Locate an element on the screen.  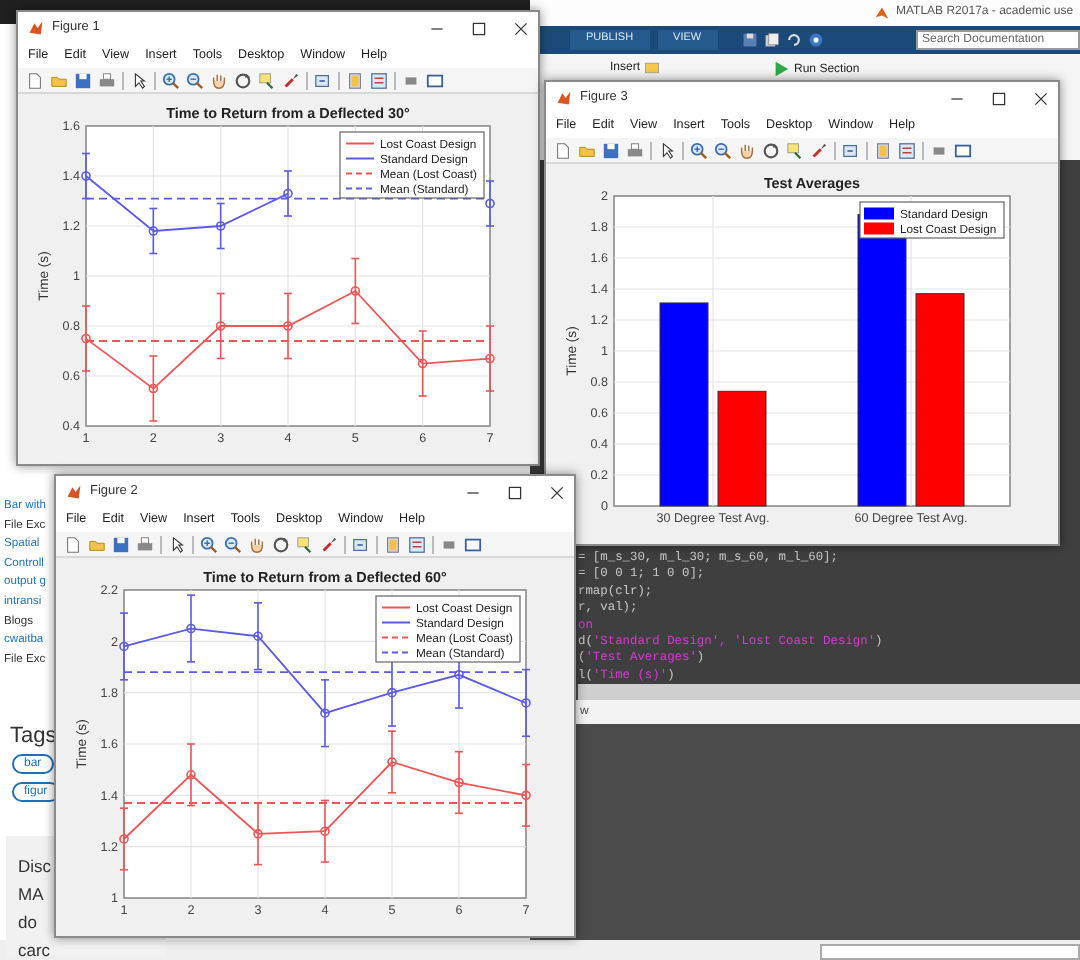
discussion-text: carc is located at coordinates (34, 949).